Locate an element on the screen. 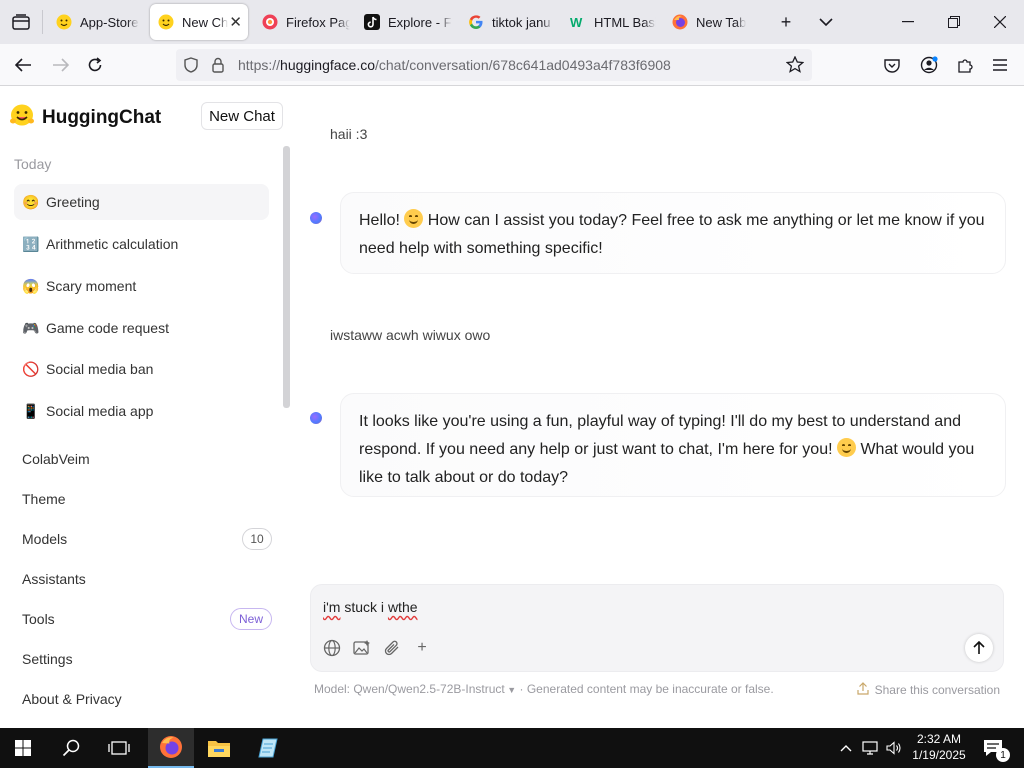 Image resolution: width=1024 pixels, height=768 pixels. extensions-puzzle-icon is located at coordinates (965, 65).